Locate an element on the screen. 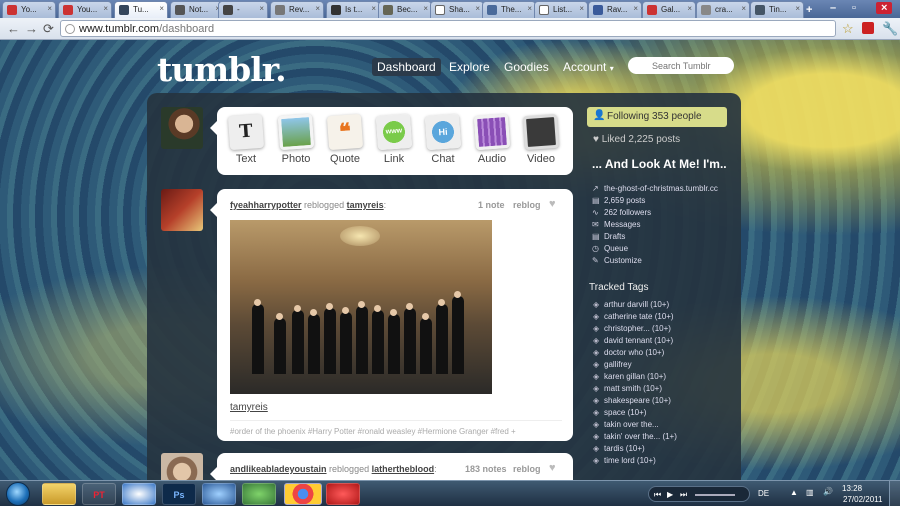 The image size is (900, 506). browser-tab-active: Tu... × is located at coordinates (141, 9).